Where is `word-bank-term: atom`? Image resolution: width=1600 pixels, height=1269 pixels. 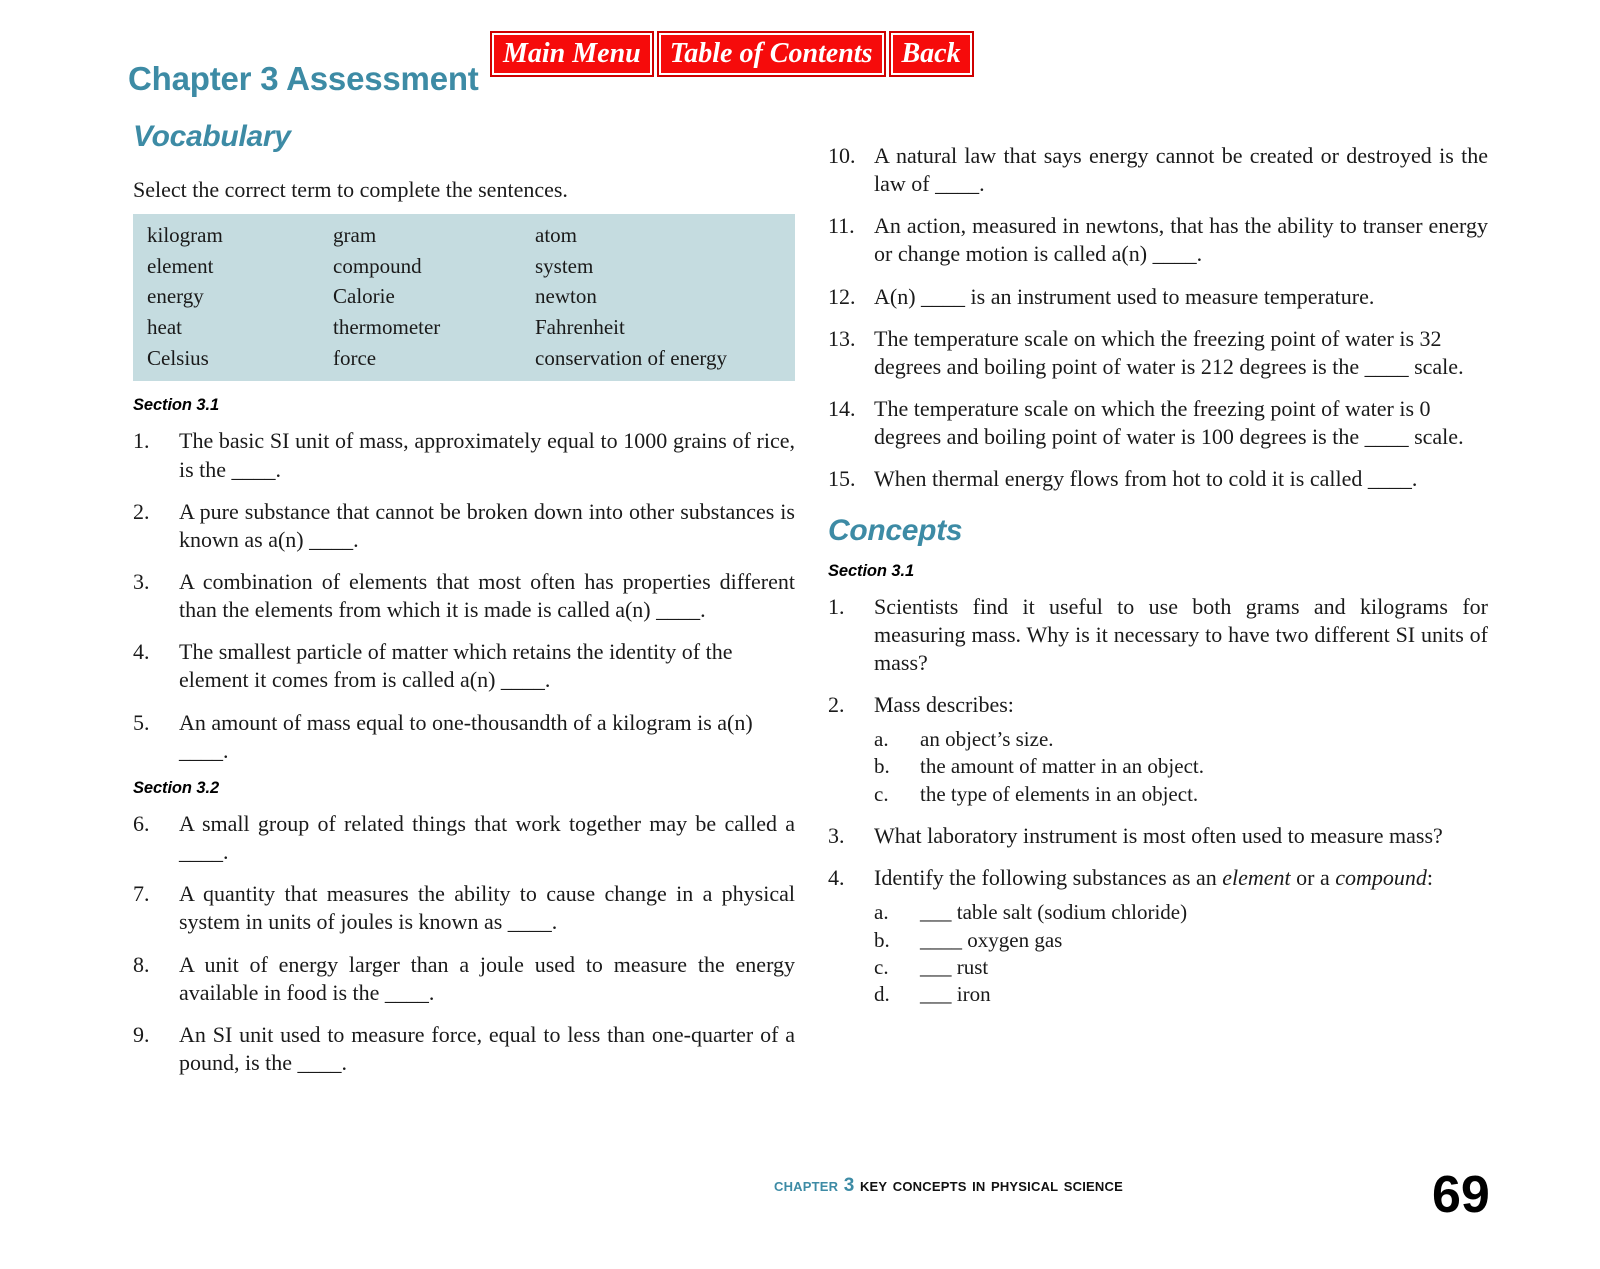
word-bank-term: atom is located at coordinates (556, 235).